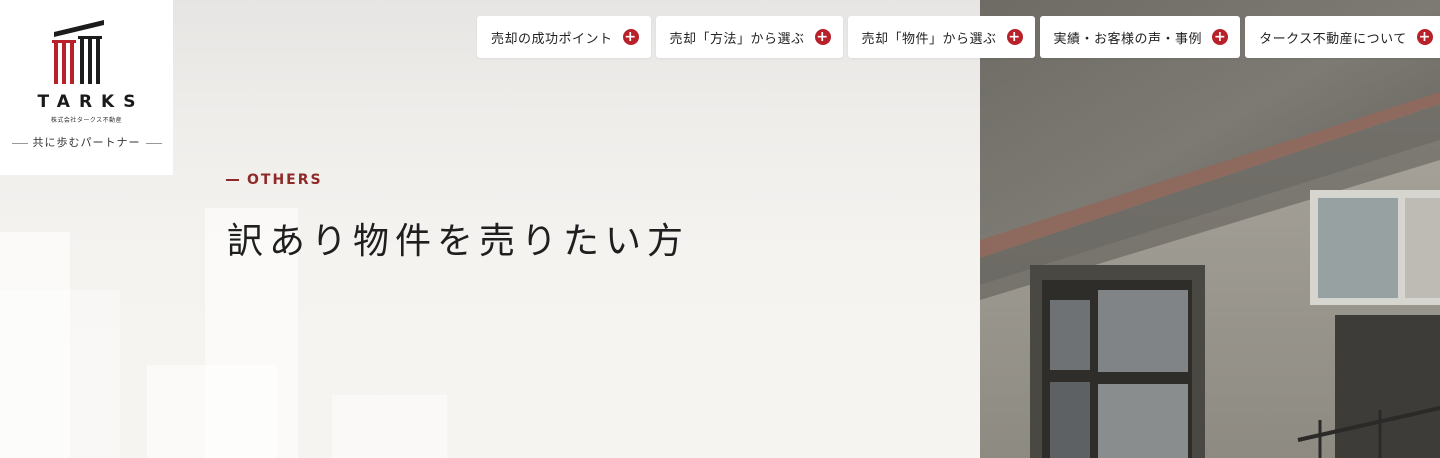 The width and height of the screenshot is (1440, 458). I want to click on nav-item-label: 実績・お客様の声・事例, so click(1128, 39).